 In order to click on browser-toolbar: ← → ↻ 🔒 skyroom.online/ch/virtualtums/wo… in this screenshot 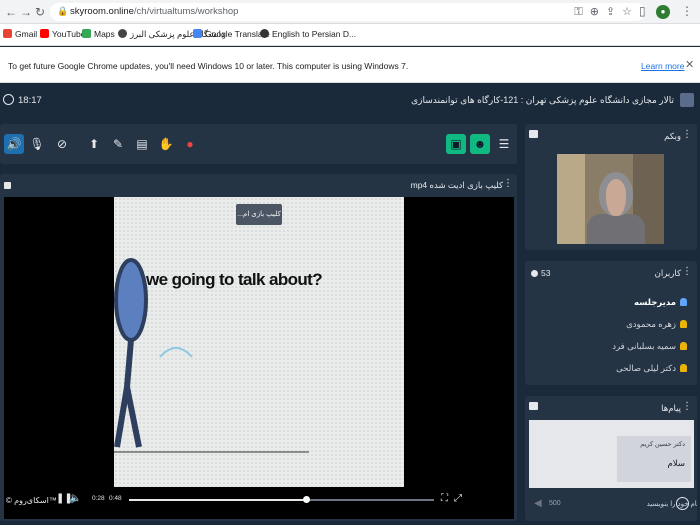, I will do `click(350, 12)`.